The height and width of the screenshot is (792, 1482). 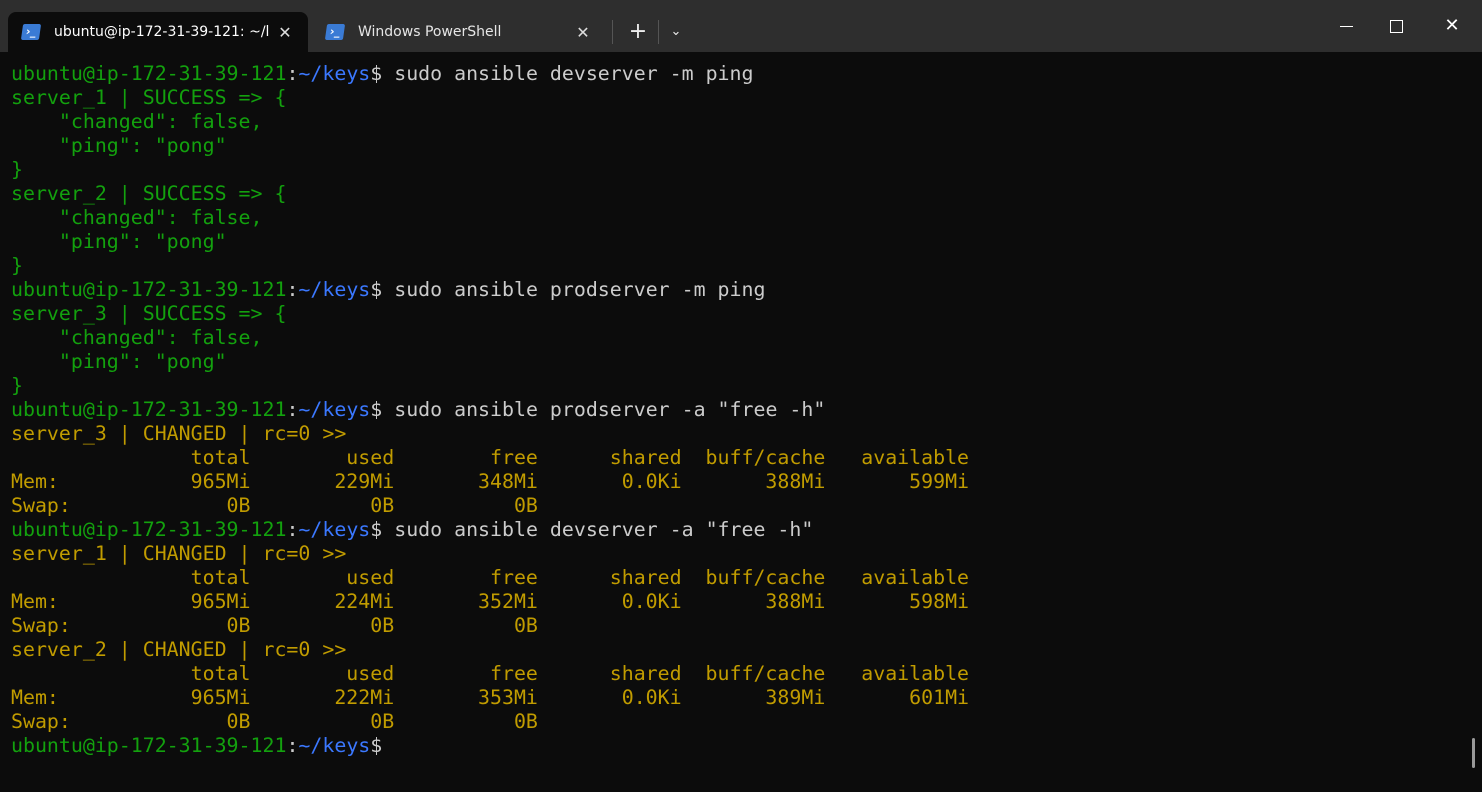 I want to click on minimize-button, so click(x=1346, y=26).